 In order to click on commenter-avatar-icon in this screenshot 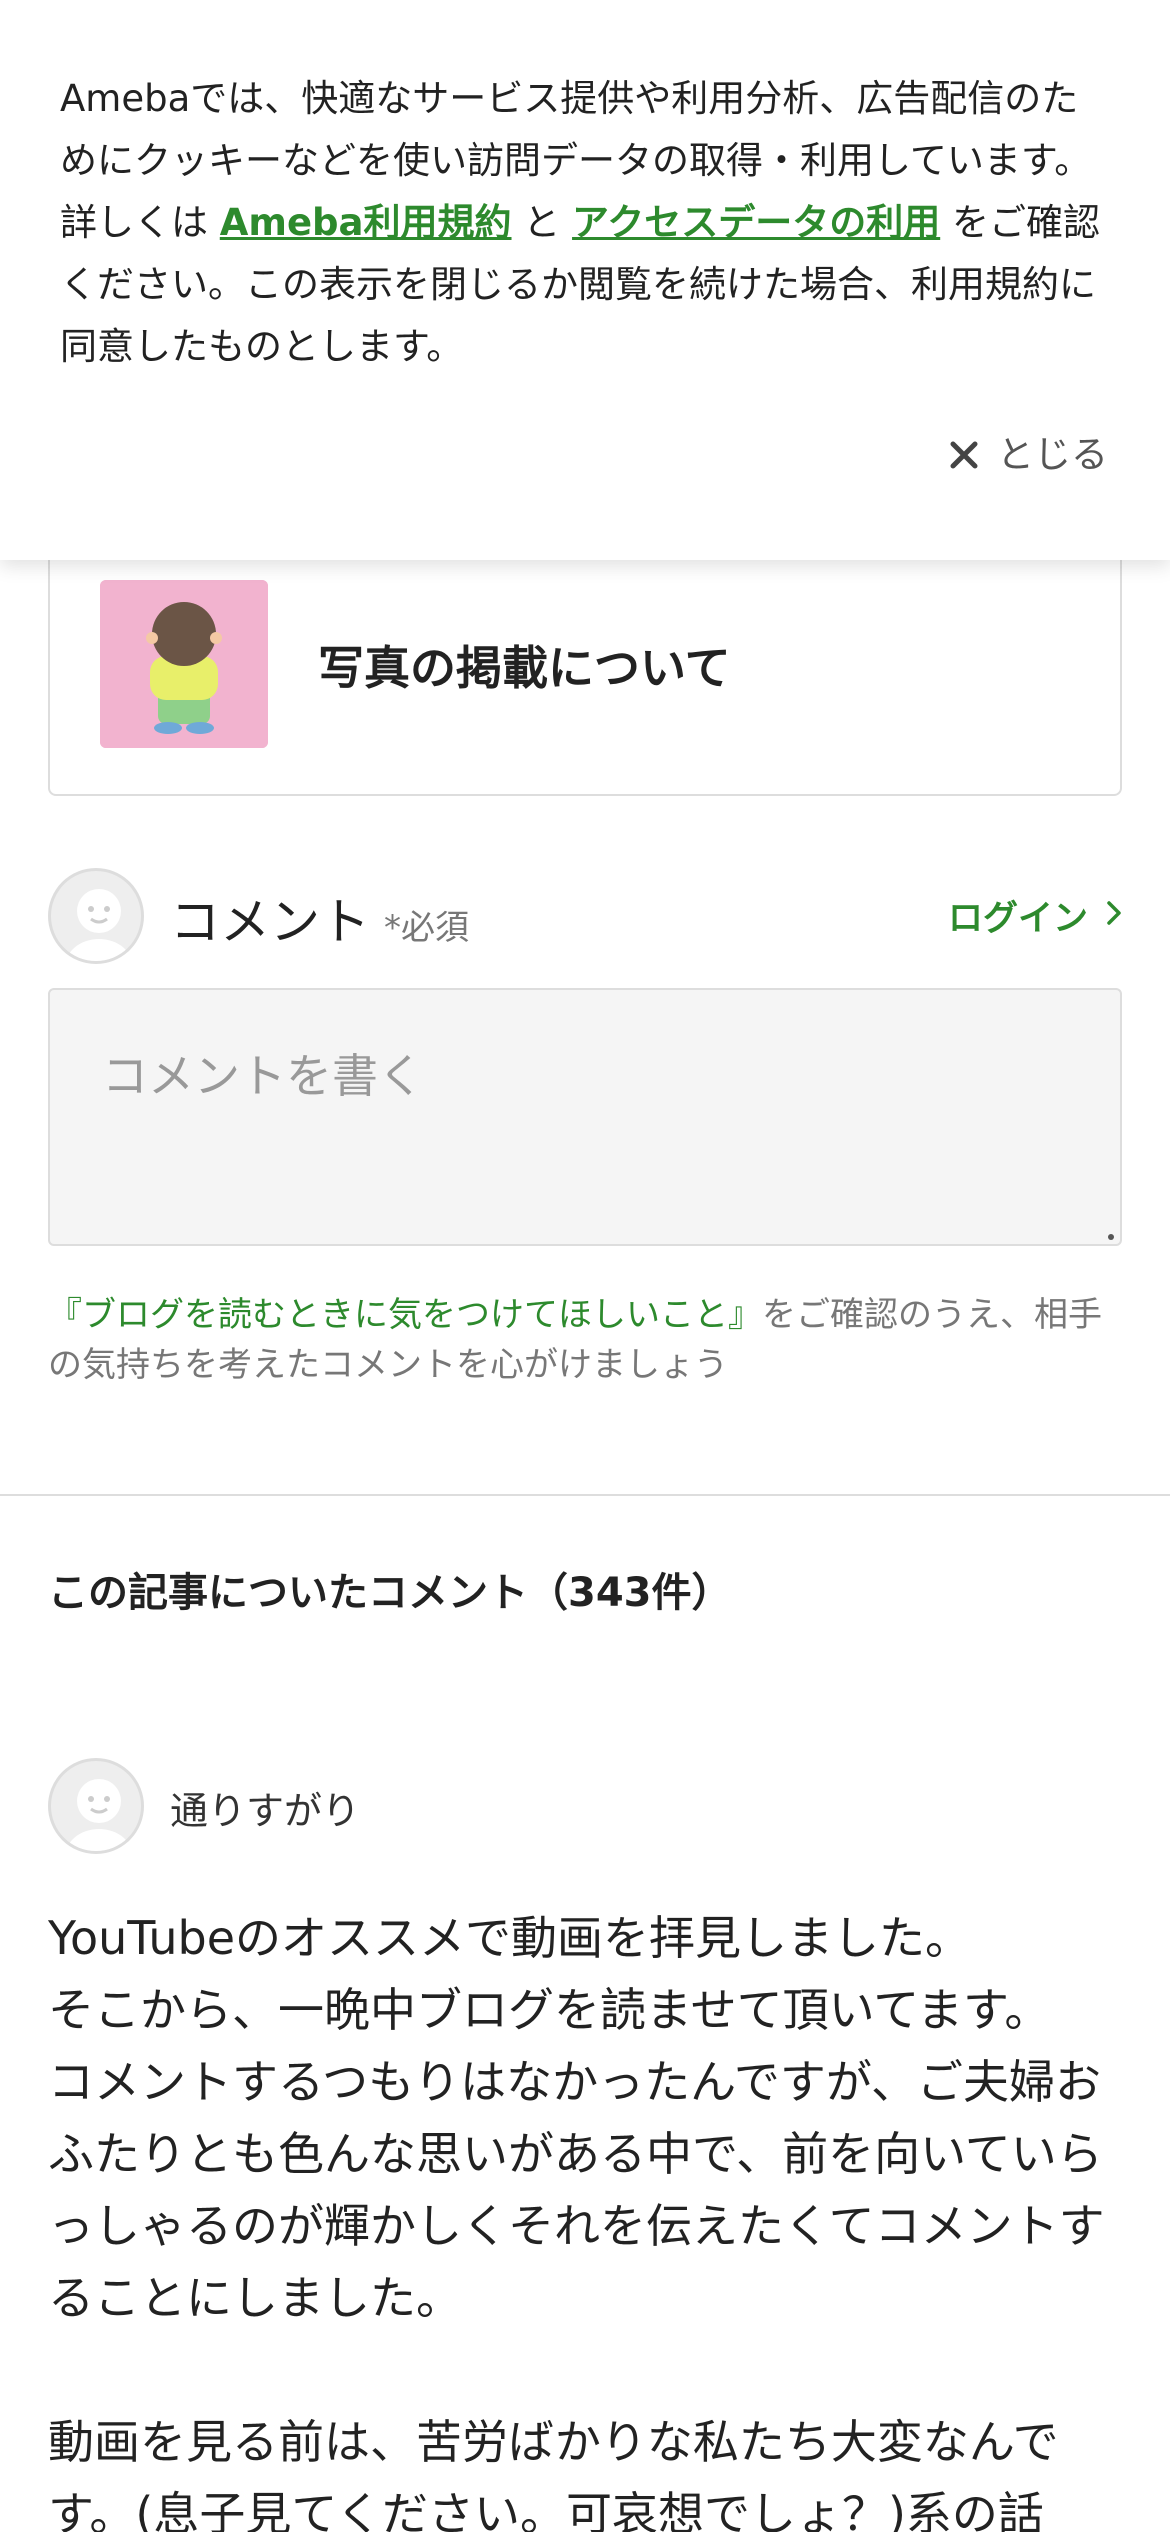, I will do `click(96, 1806)`.